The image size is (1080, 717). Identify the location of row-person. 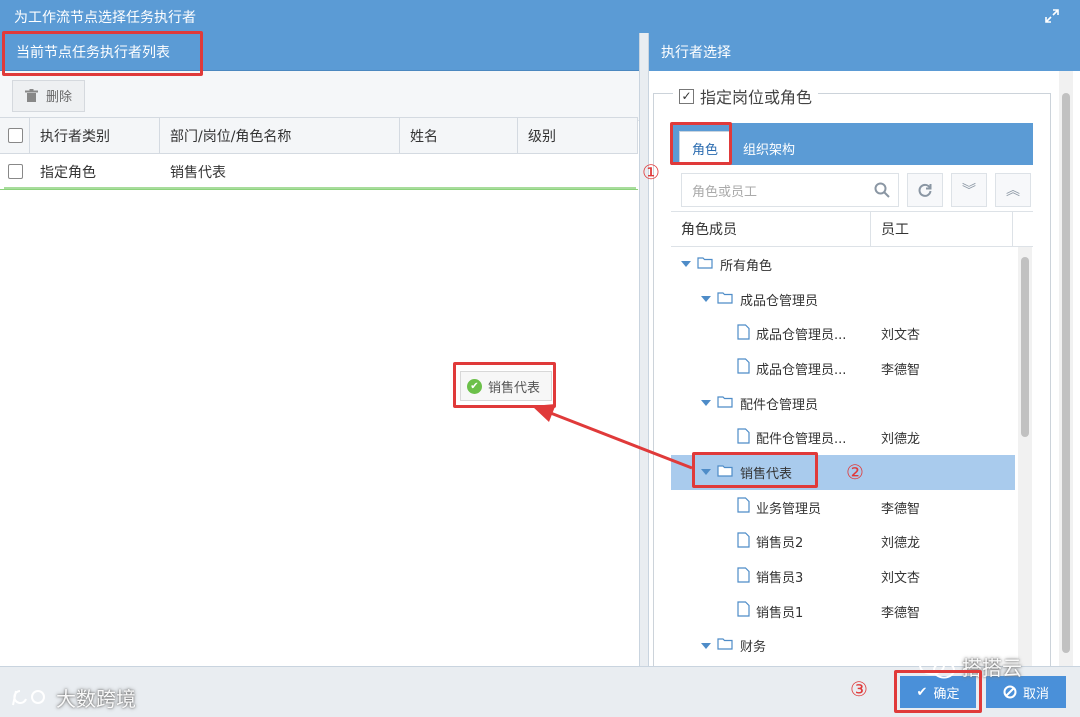
(459, 171).